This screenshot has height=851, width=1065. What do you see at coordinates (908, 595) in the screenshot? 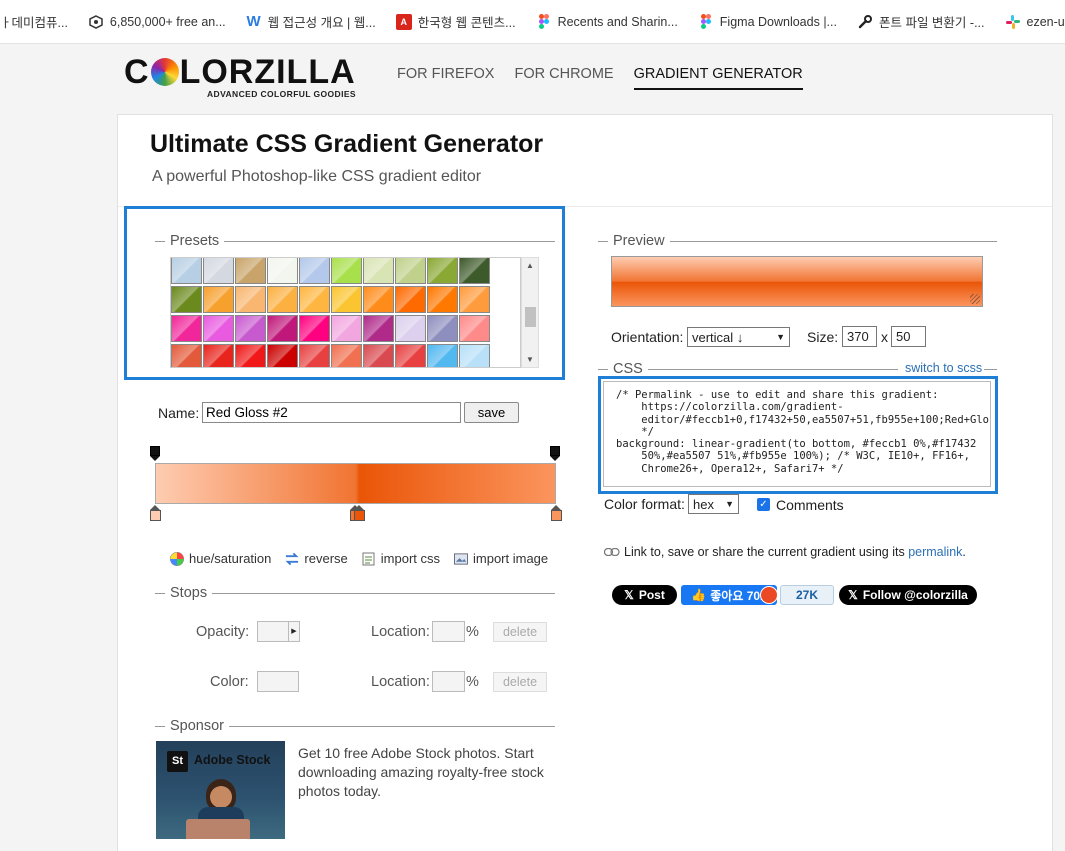
I see `x-follow-button: 𝕏 Follow @colorzilla` at bounding box center [908, 595].